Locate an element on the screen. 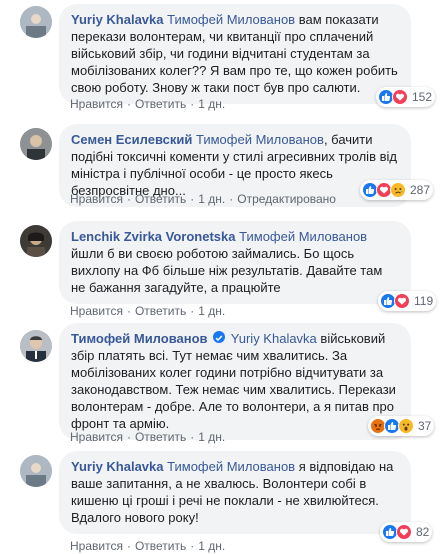 The width and height of the screenshot is (448, 554). comment-author: Семен Есилевский is located at coordinates (131, 139).